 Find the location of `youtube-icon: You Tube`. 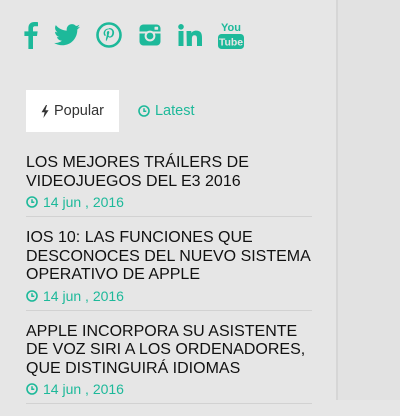

youtube-icon: You Tube is located at coordinates (231, 35).